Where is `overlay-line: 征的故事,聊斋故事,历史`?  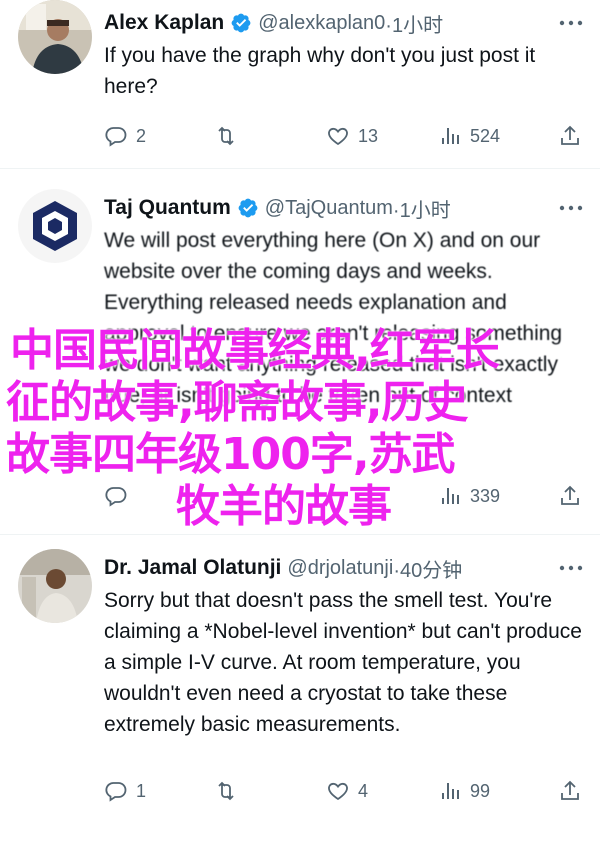
overlay-line: 征的故事,聊斋故事,历史 is located at coordinates (237, 402).